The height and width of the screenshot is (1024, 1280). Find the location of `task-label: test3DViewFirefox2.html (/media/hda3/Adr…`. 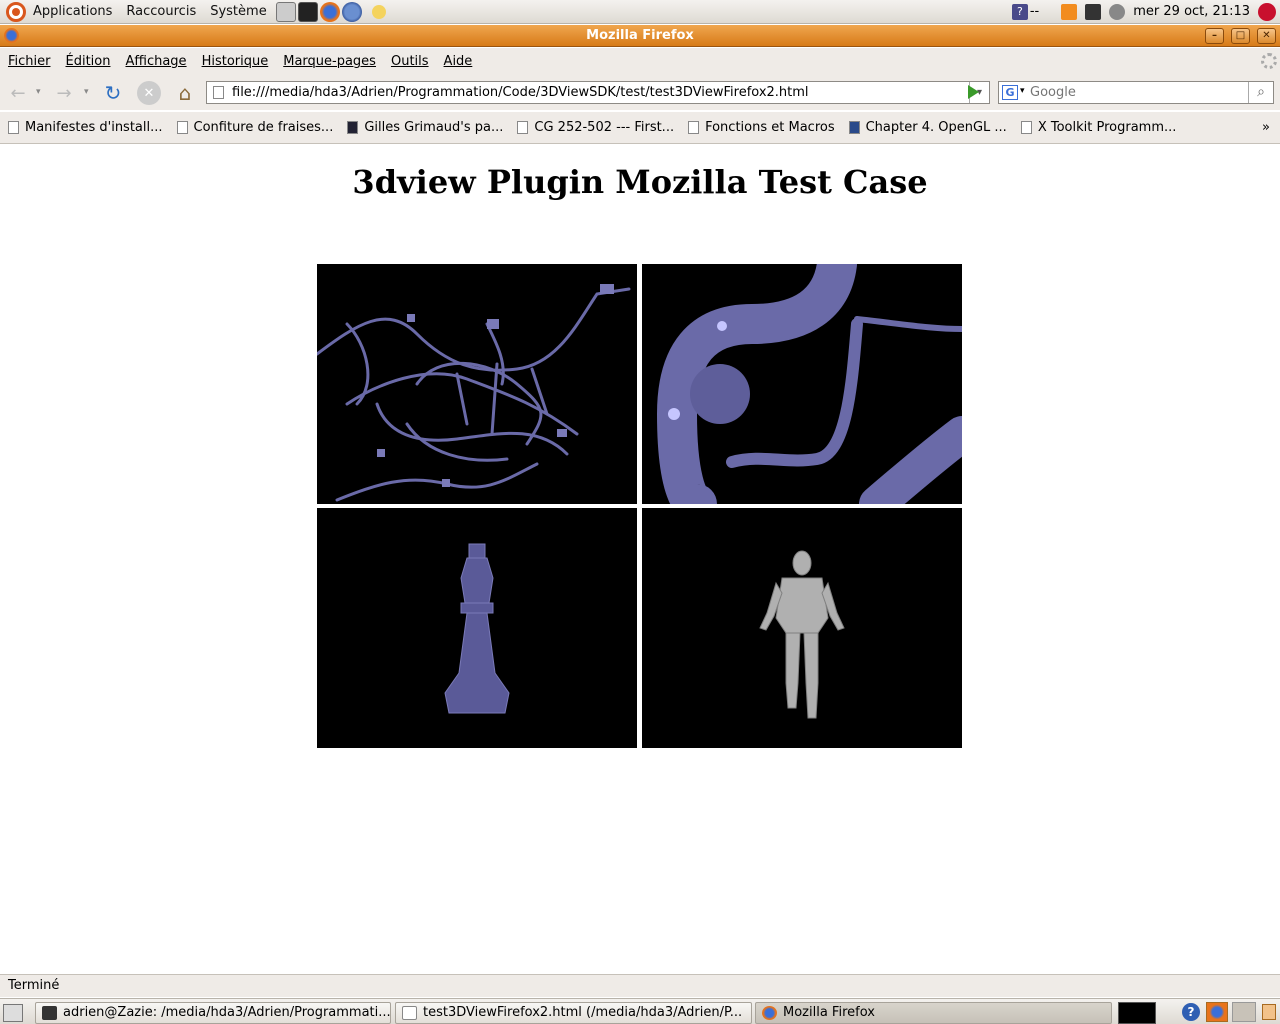

task-label: test3DViewFirefox2.html (/media/hda3/Adr… is located at coordinates (583, 1012).